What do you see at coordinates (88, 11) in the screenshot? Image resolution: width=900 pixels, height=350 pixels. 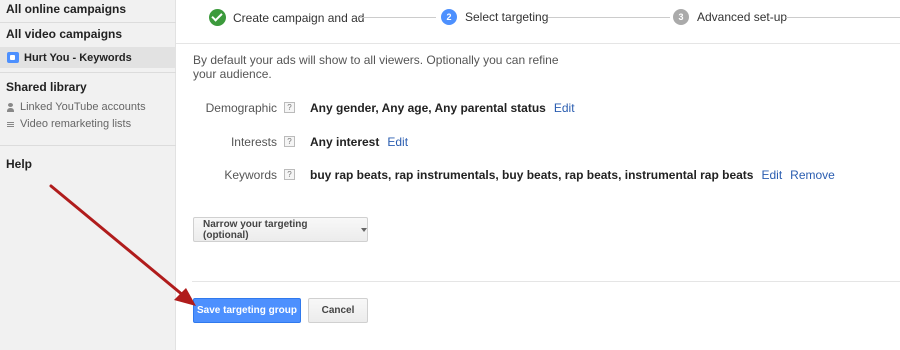 I see `sidebar-all-online-campaigns: All online campaigns` at bounding box center [88, 11].